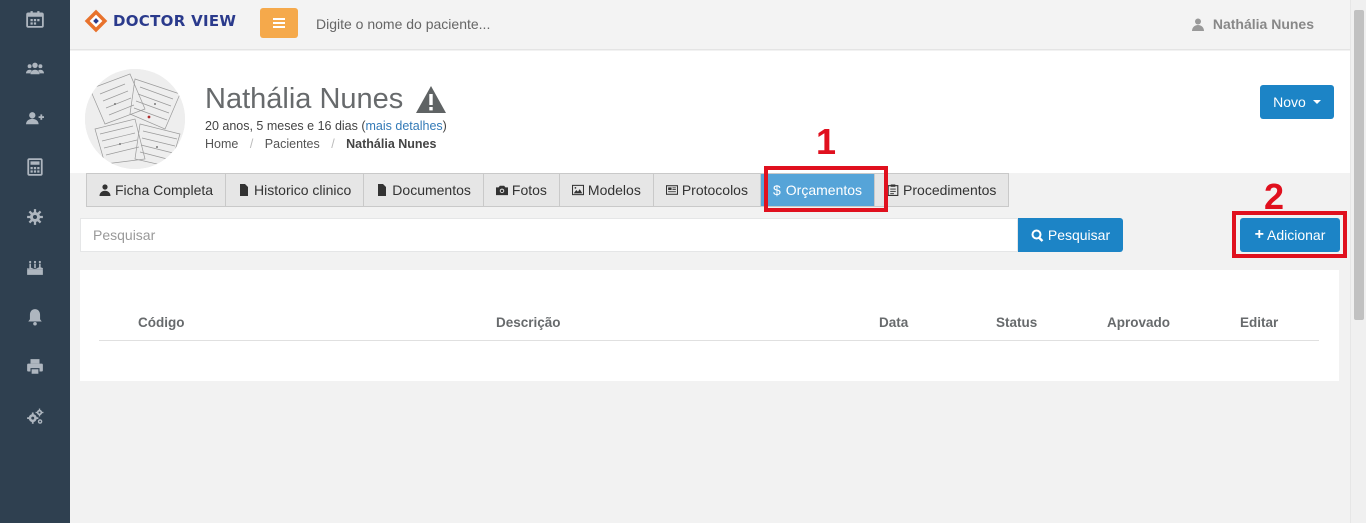 The height and width of the screenshot is (523, 1366). I want to click on sidebar-item-print, so click(35, 367).